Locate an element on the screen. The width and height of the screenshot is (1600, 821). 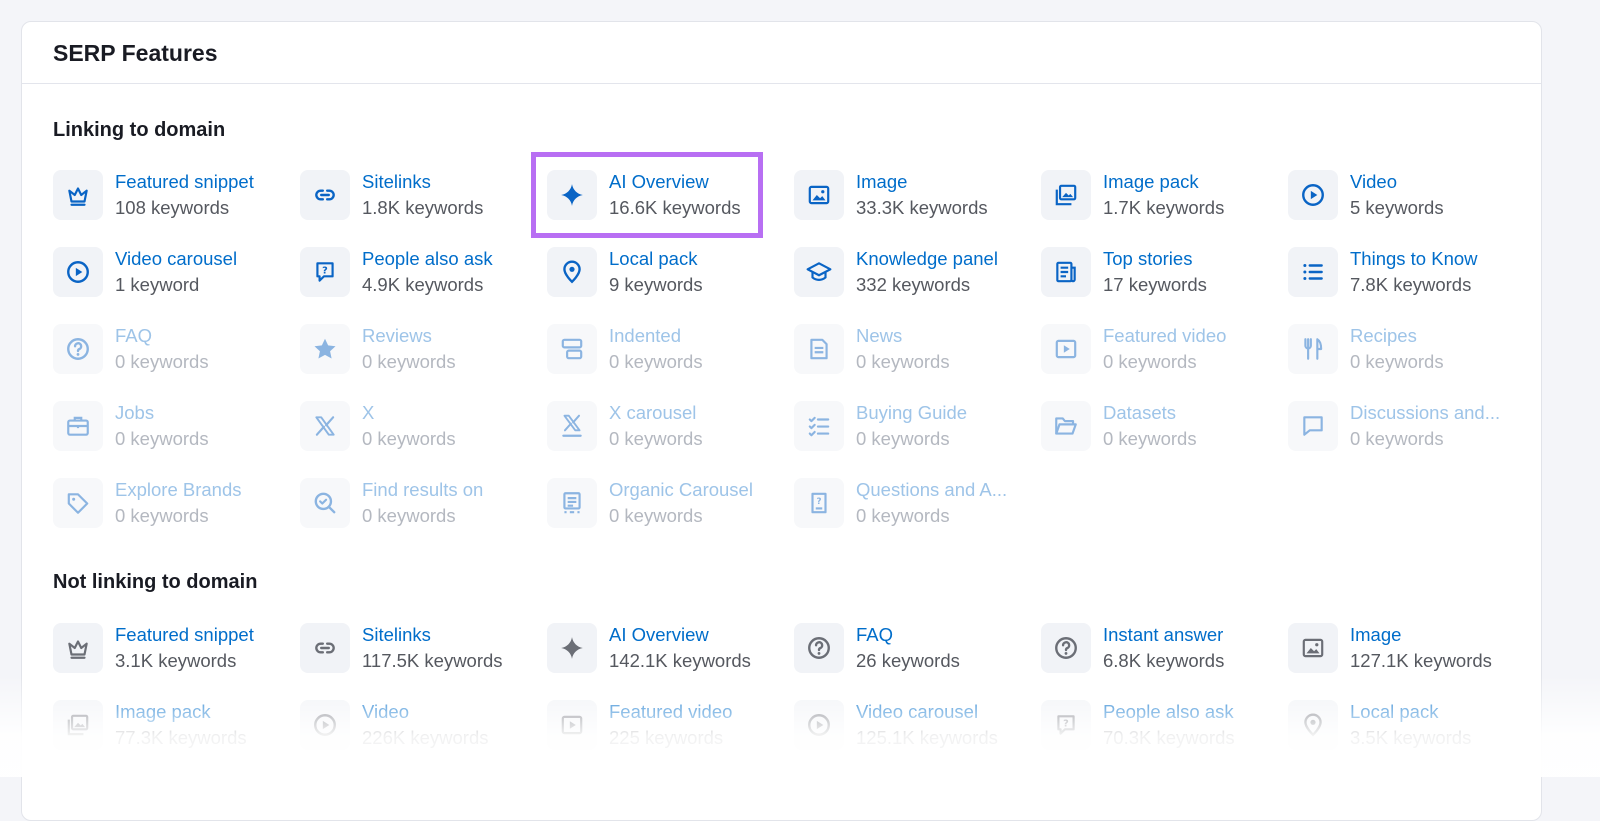
feature-item-image-pack: Image pack 77.3K keywords is located at coordinates (173, 726).